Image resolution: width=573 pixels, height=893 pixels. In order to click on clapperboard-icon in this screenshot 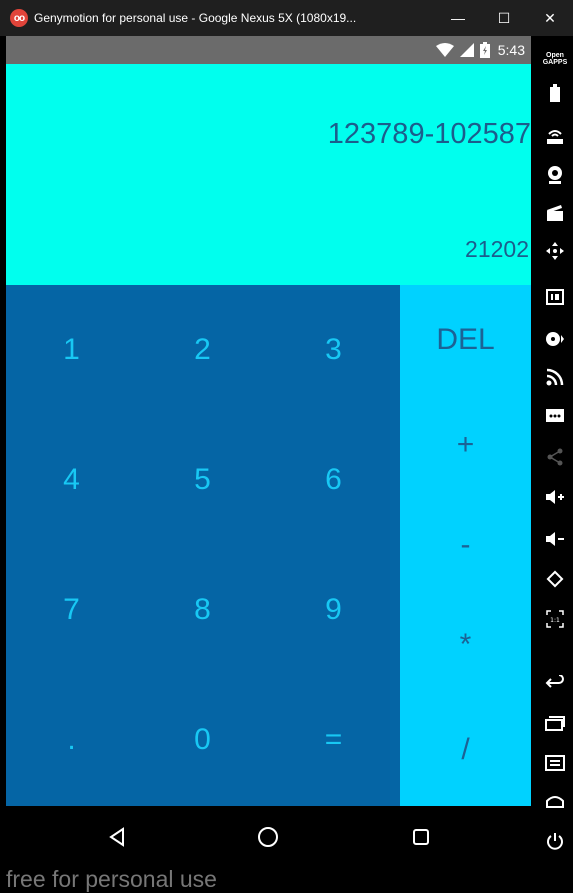, I will do `click(555, 213)`.